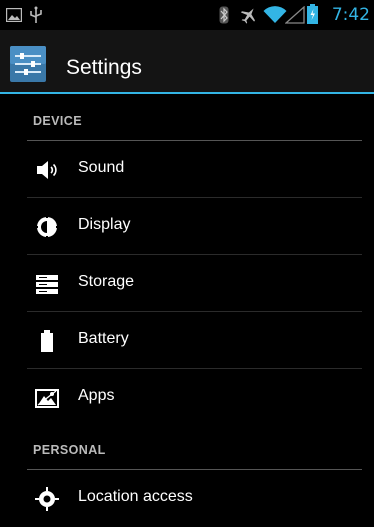  Describe the element at coordinates (47, 227) in the screenshot. I see `display-icon` at that location.